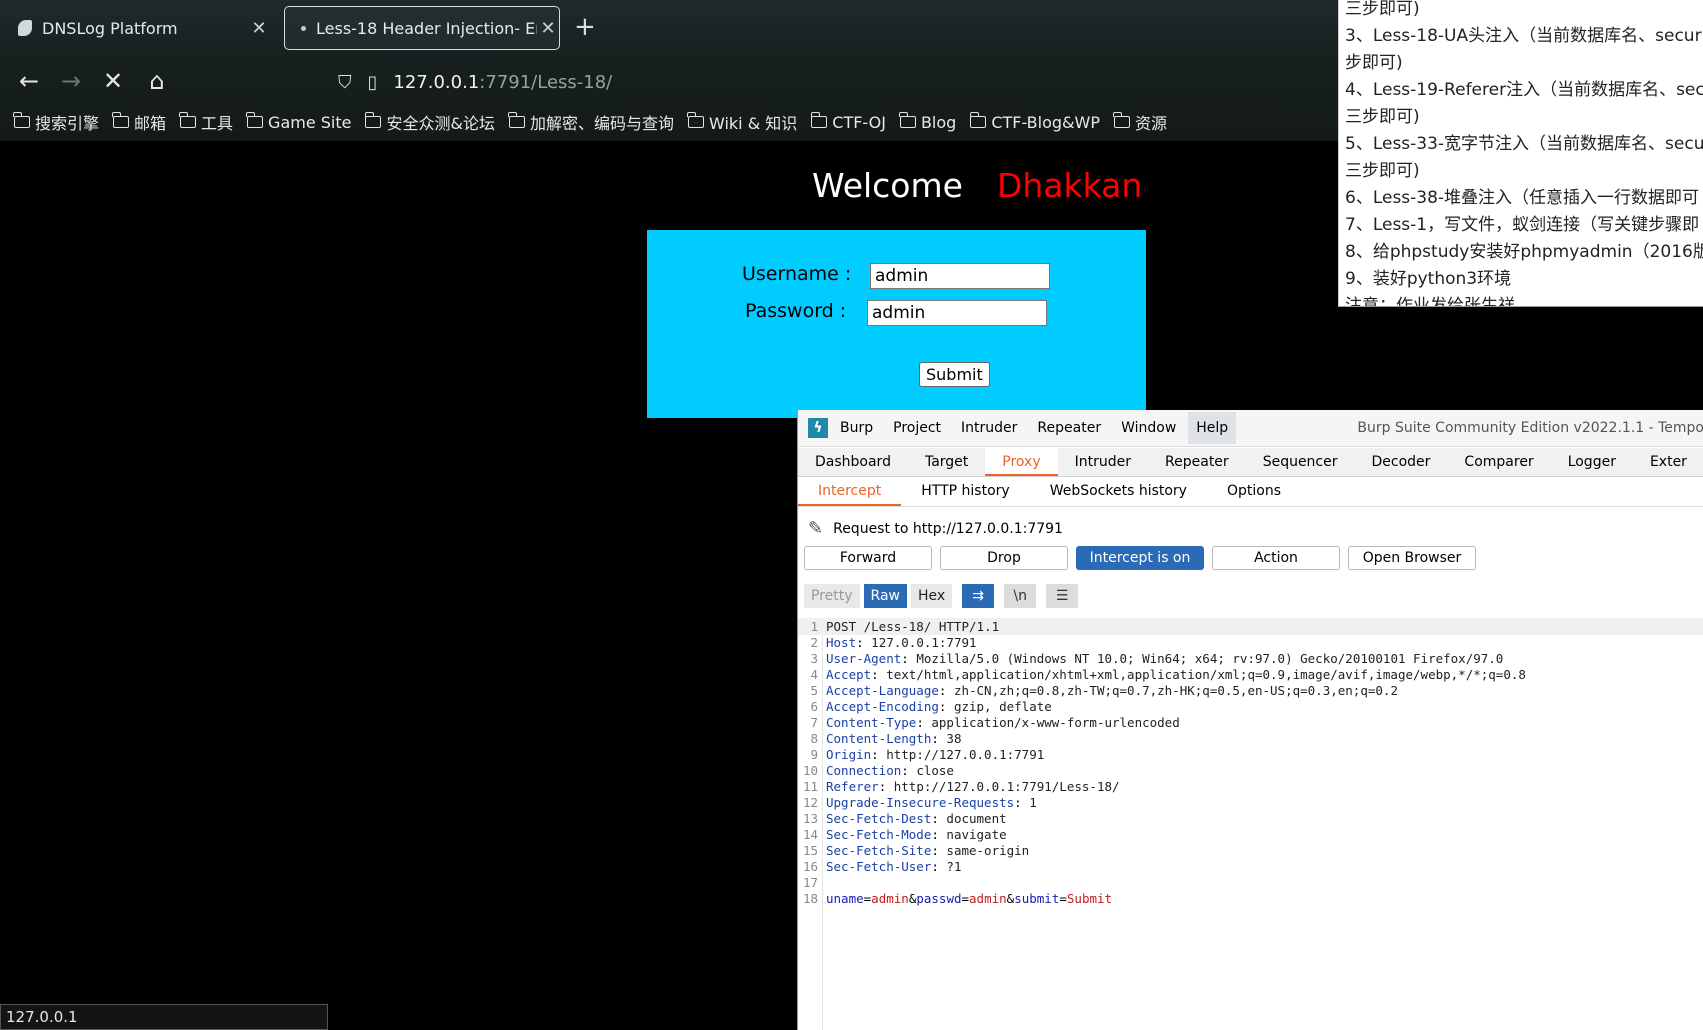 This screenshot has height=1030, width=1703. Describe the element at coordinates (882, 866) in the screenshot. I see `header-line: 16 Sec-Fetch-User: ?1` at that location.